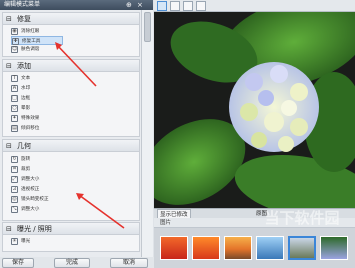 The height and width of the screenshot is (268, 355). What do you see at coordinates (129, 263) in the screenshot?
I see `cancel-button: 取消` at bounding box center [129, 263].